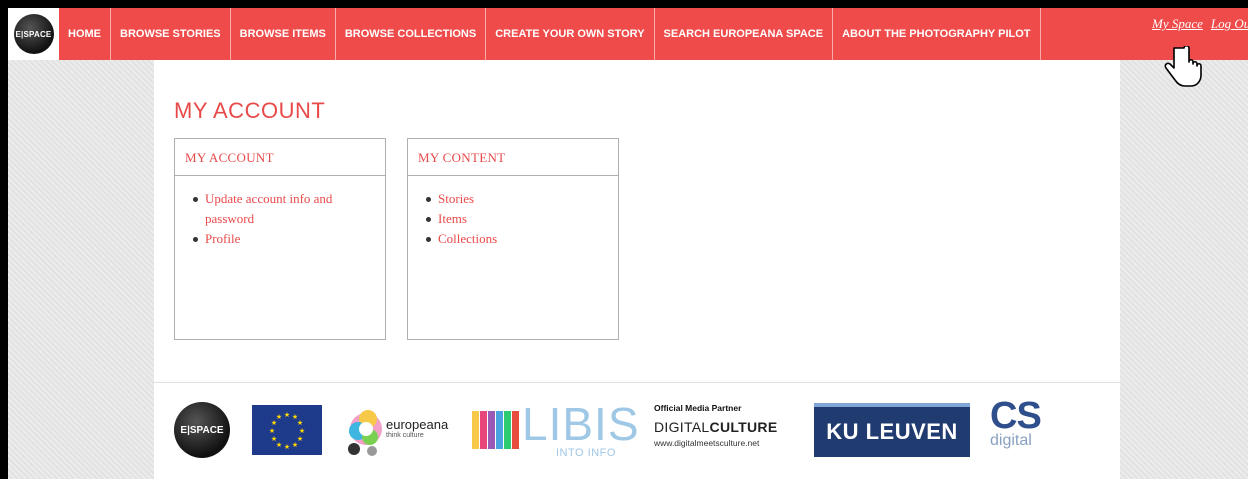 This screenshot has height=479, width=1248. I want to click on nav-item-about: ABOUT THE PHOTOGRAPHY PILOT, so click(937, 34).